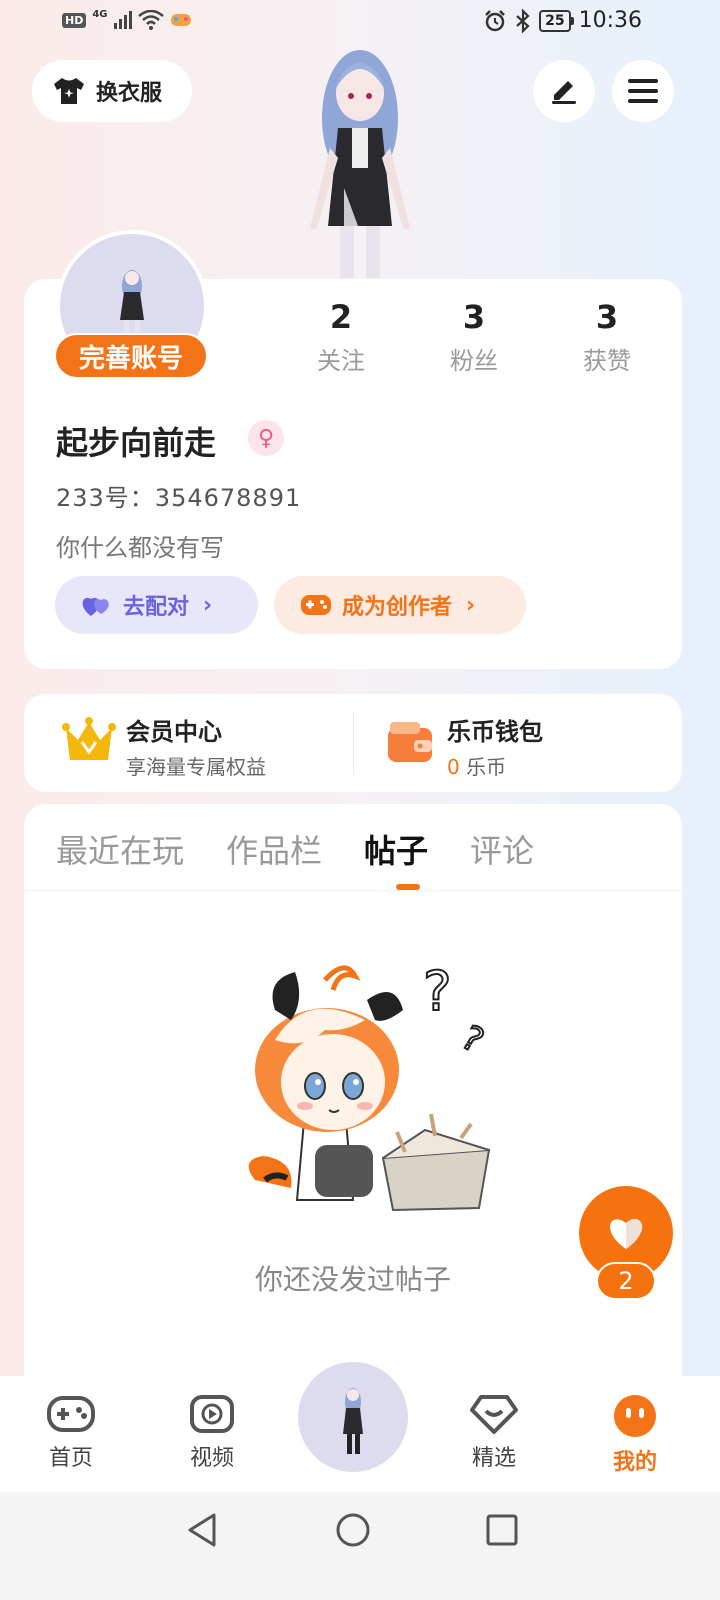 The image size is (720, 1600). Describe the element at coordinates (396, 849) in the screenshot. I see `tab-posts: 帖子` at that location.